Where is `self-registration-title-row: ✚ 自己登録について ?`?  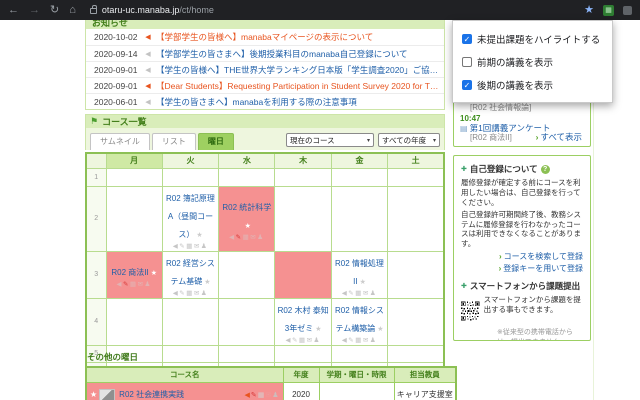 self-registration-title-row: ✚ 自己登録について ? is located at coordinates (522, 169).